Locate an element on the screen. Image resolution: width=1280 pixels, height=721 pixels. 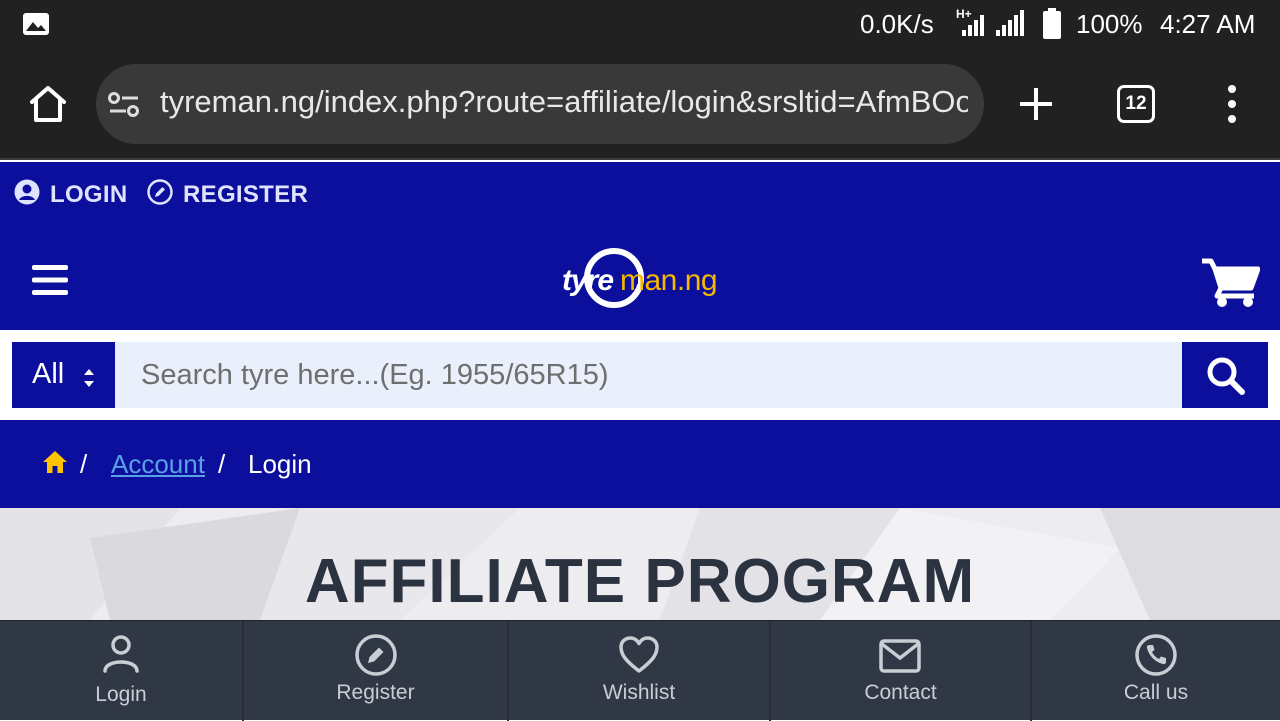
search-bar: All is located at coordinates (640, 375).